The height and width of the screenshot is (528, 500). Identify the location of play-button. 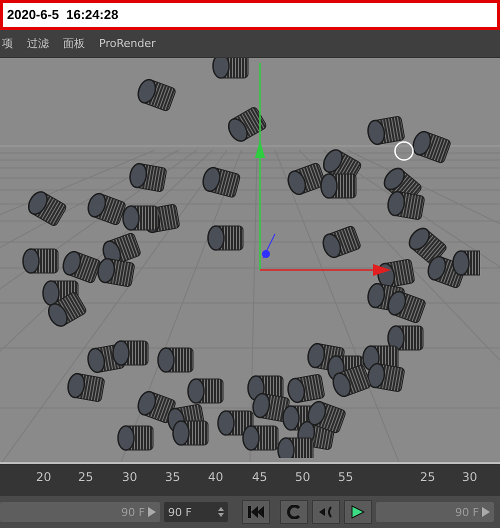
(358, 512).